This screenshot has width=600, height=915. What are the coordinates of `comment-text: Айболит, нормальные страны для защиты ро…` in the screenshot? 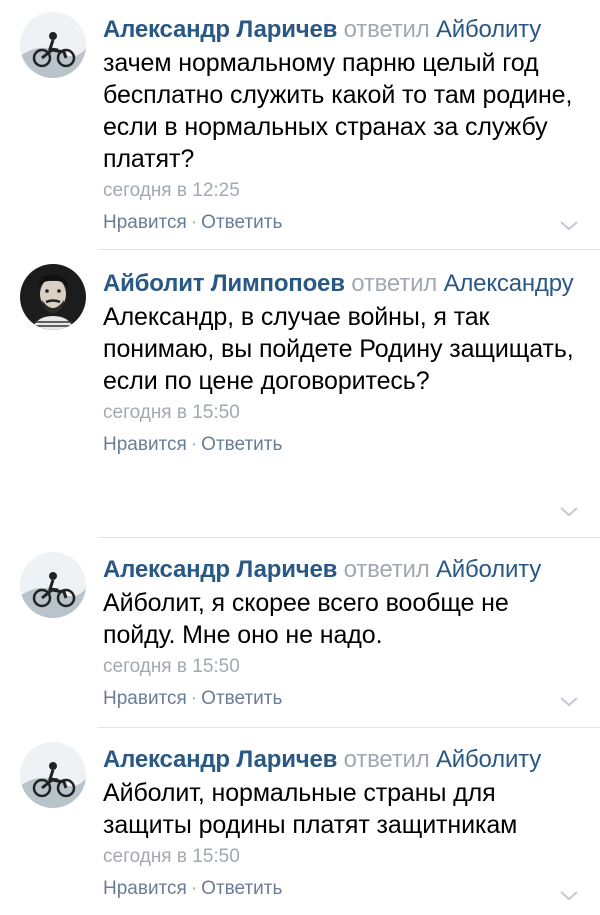 It's located at (310, 809).